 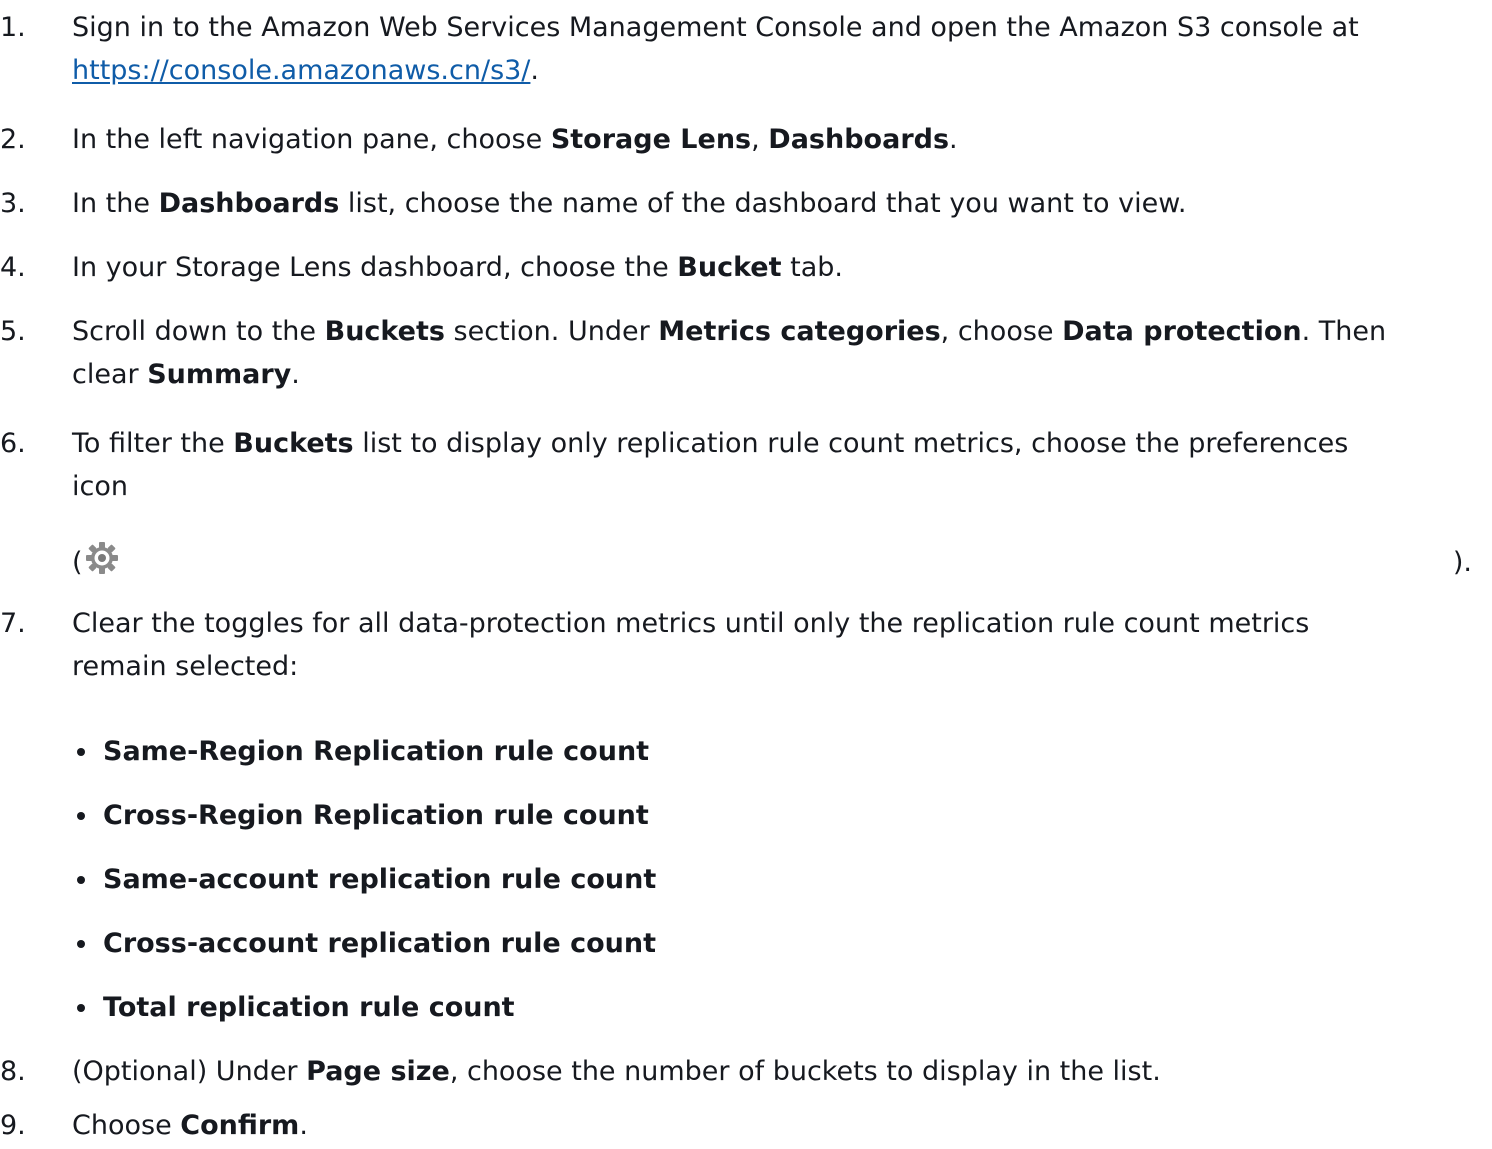 I want to click on open-paren: (, so click(x=77, y=562).